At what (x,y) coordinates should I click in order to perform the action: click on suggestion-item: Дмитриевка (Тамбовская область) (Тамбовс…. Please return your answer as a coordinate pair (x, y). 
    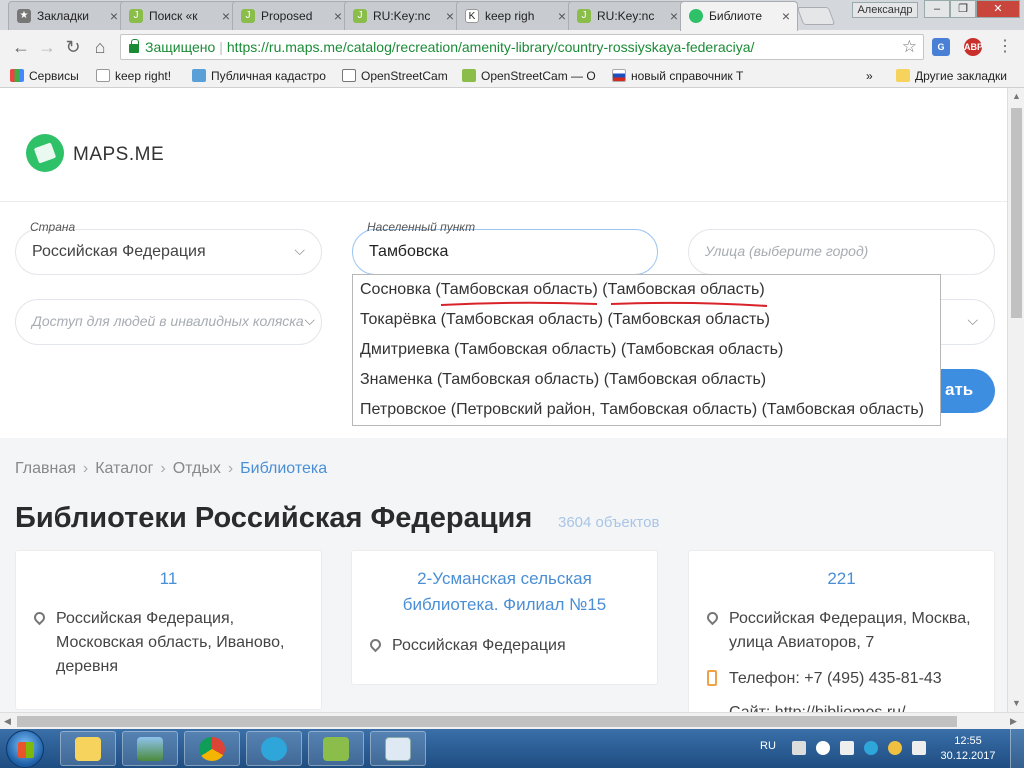
    Looking at the image, I should click on (571, 350).